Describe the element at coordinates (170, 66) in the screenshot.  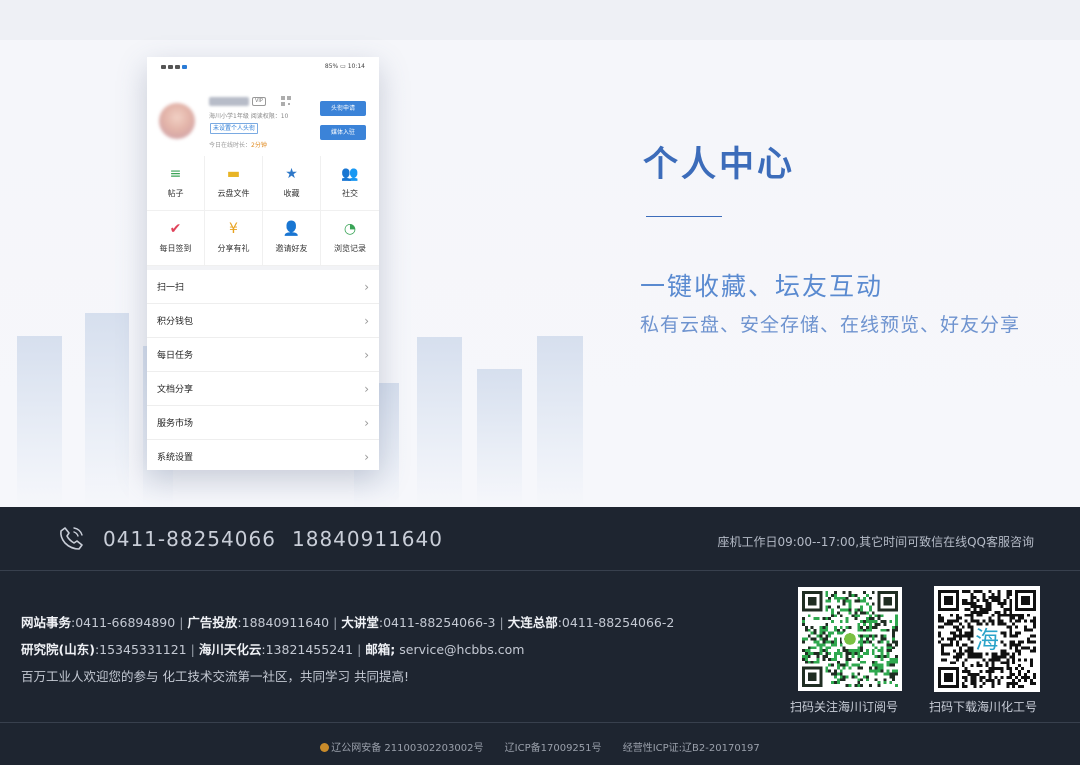
I see `wifi-icon` at that location.